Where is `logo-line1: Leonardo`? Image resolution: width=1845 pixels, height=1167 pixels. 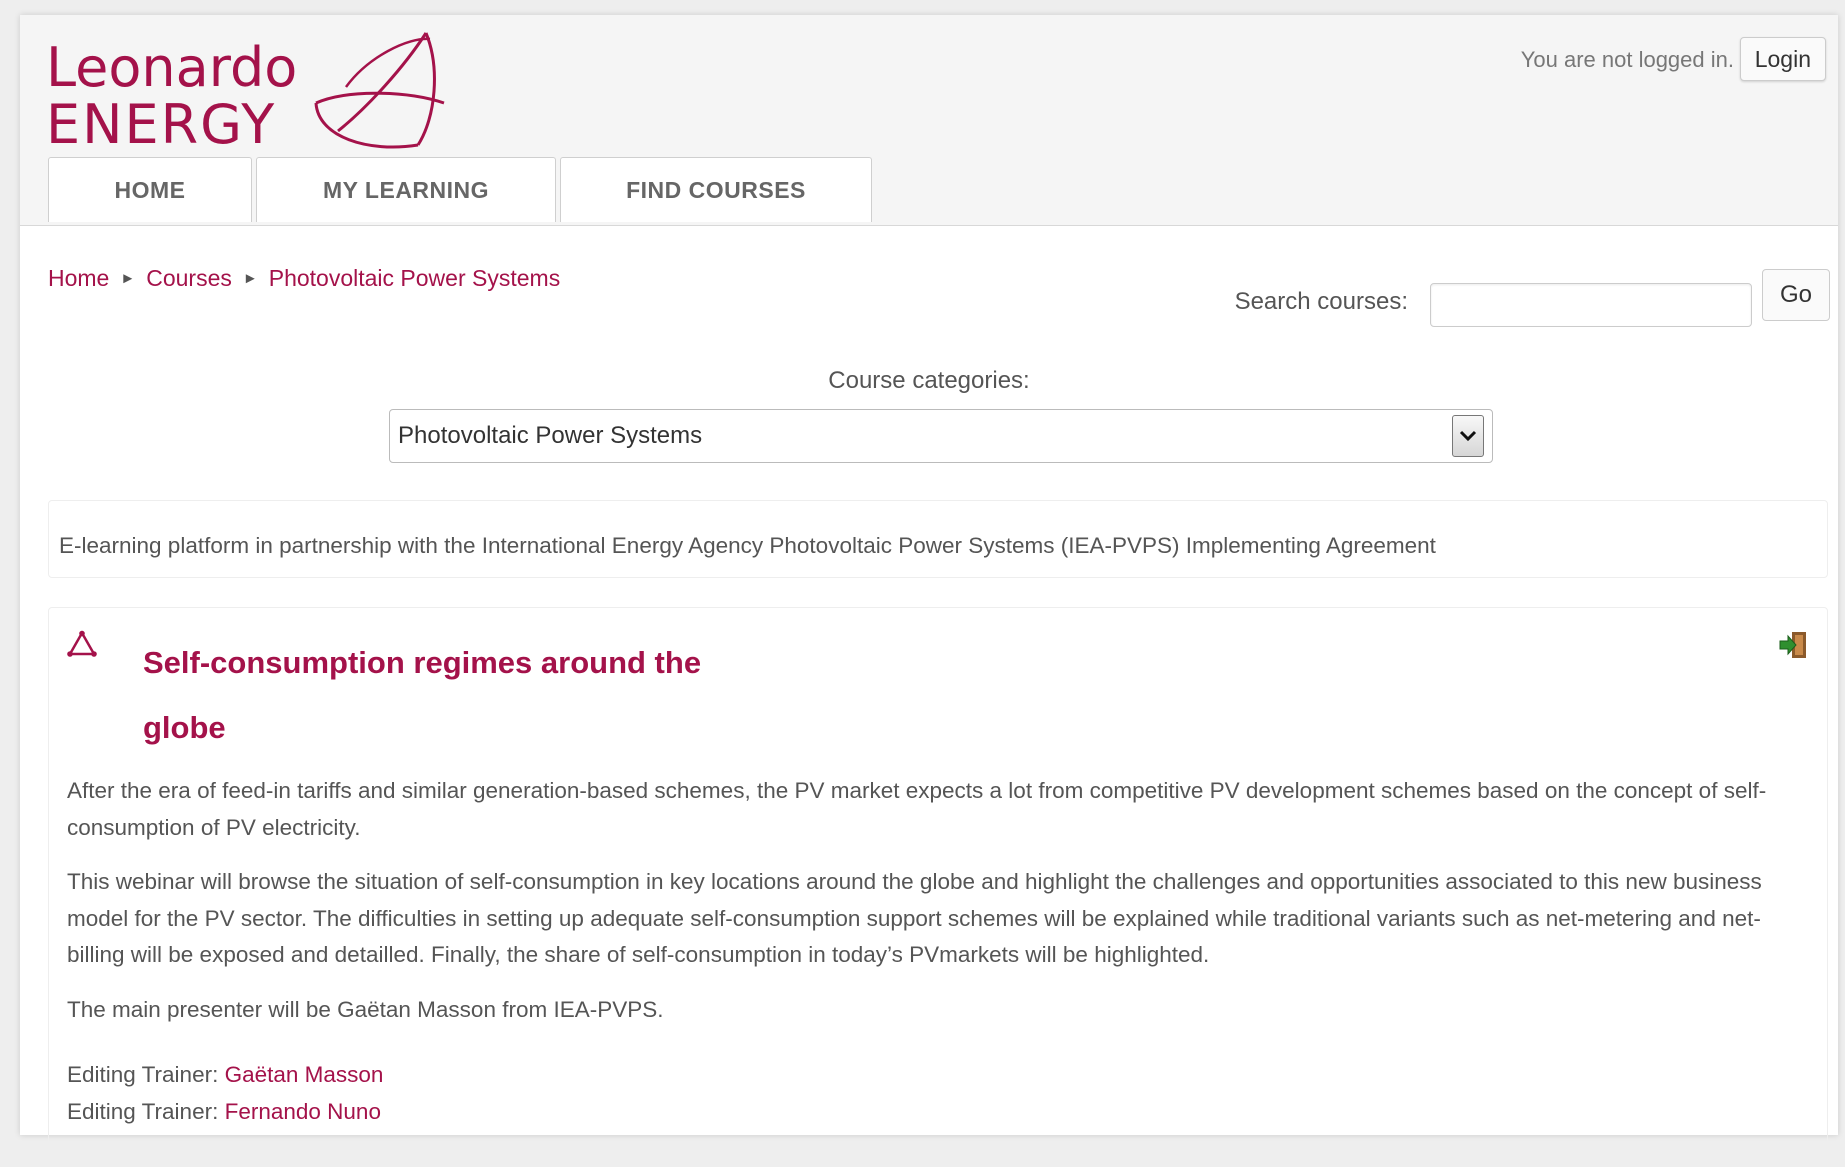
logo-line1: Leonardo is located at coordinates (172, 67).